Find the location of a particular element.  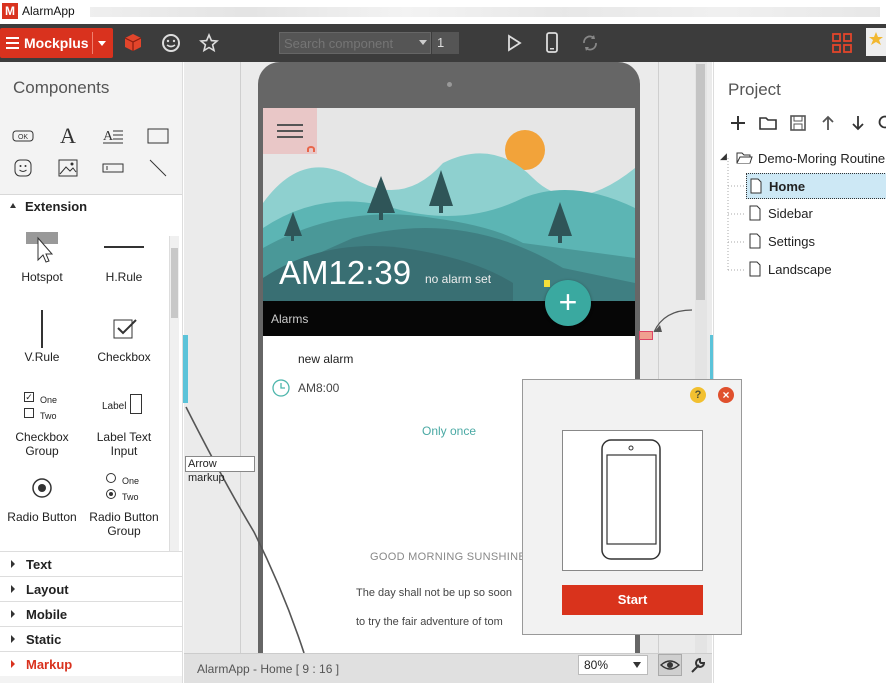

page-label: Sidebar is located at coordinates (790, 213).